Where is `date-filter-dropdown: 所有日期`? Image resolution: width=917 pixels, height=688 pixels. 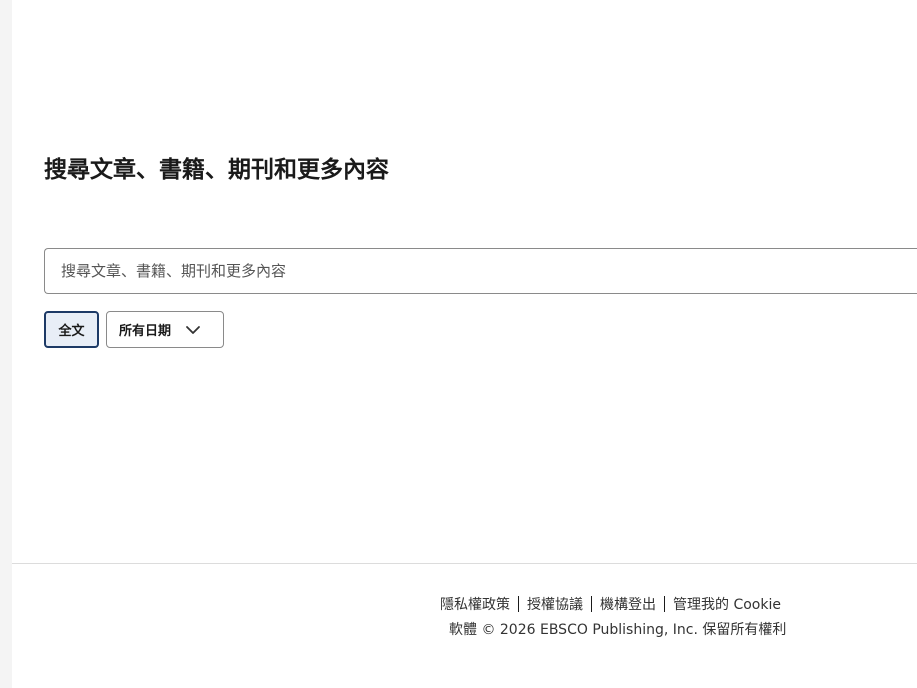 date-filter-dropdown: 所有日期 is located at coordinates (165, 329).